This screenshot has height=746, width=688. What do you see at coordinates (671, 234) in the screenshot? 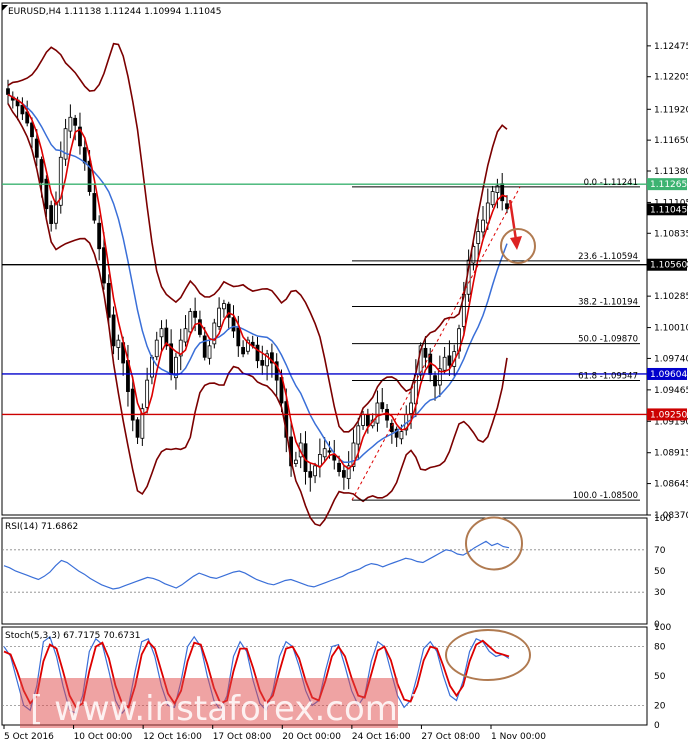
I see `price-tick-label: 1.10835` at bounding box center [671, 234].